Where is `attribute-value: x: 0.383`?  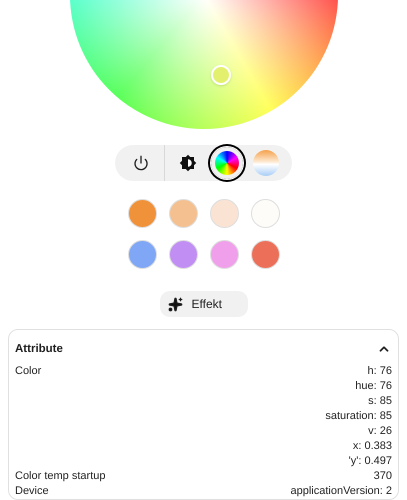
attribute-value: x: 0.383 is located at coordinates (372, 446).